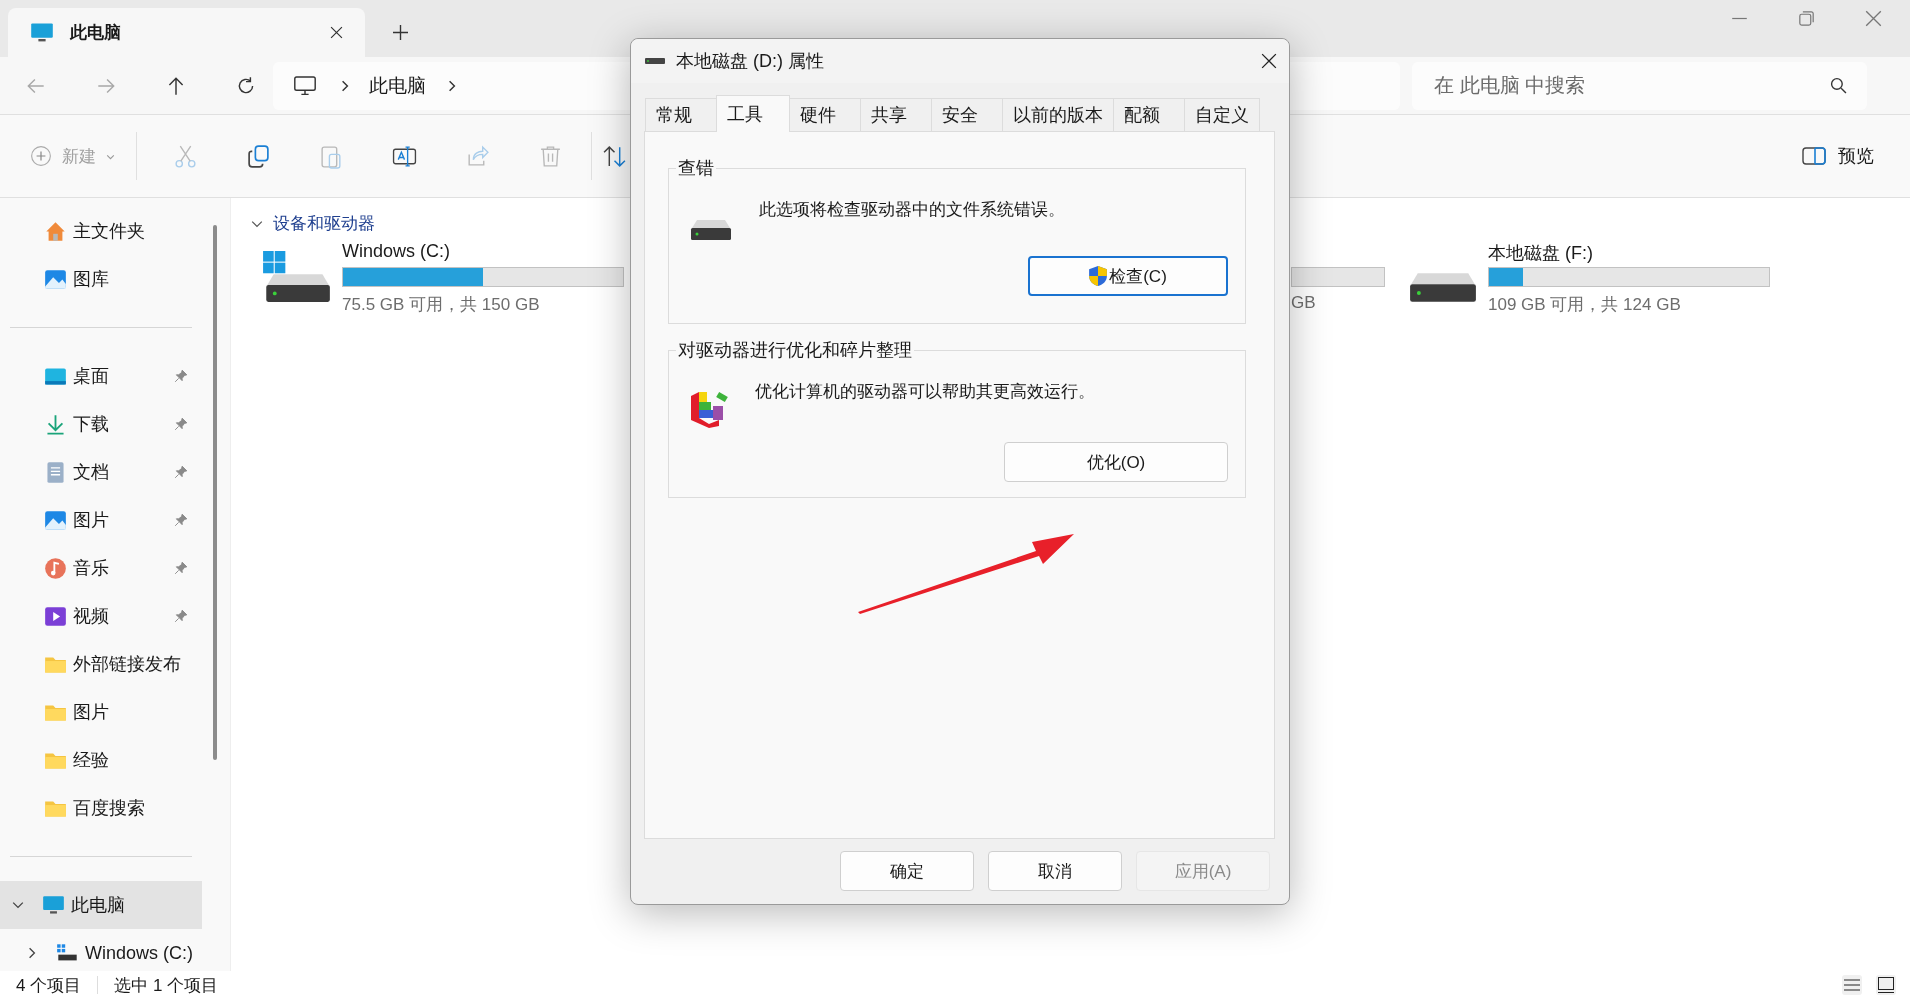 The width and height of the screenshot is (1910, 999). I want to click on status-text: 选中 1 个项目, so click(166, 985).